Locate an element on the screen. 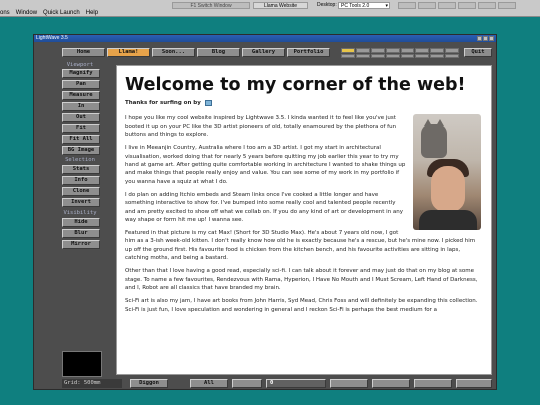 Image resolution: width=540 pixels, height=405 pixels. menu-item-help: Help is located at coordinates (92, 13).